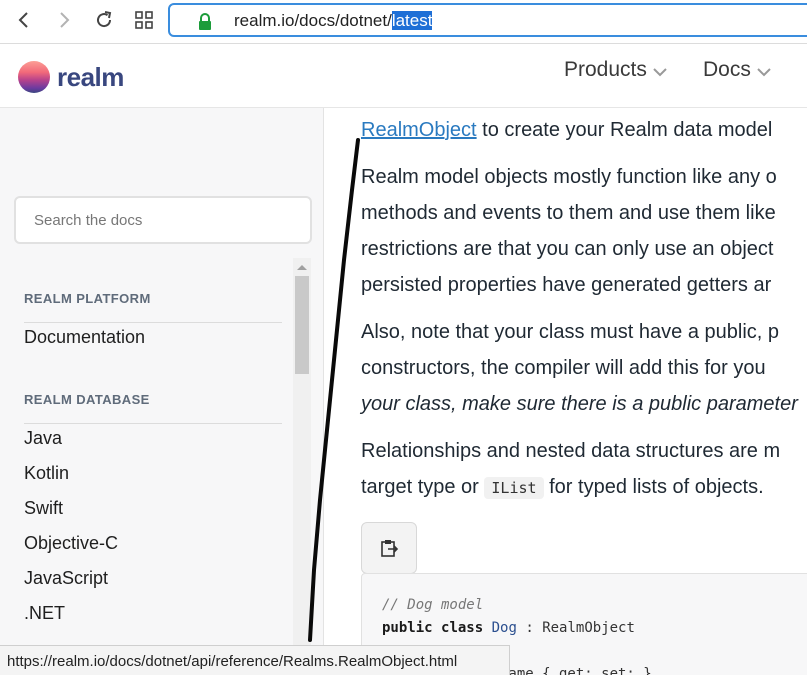  I want to click on menu-products: Products, so click(615, 70).